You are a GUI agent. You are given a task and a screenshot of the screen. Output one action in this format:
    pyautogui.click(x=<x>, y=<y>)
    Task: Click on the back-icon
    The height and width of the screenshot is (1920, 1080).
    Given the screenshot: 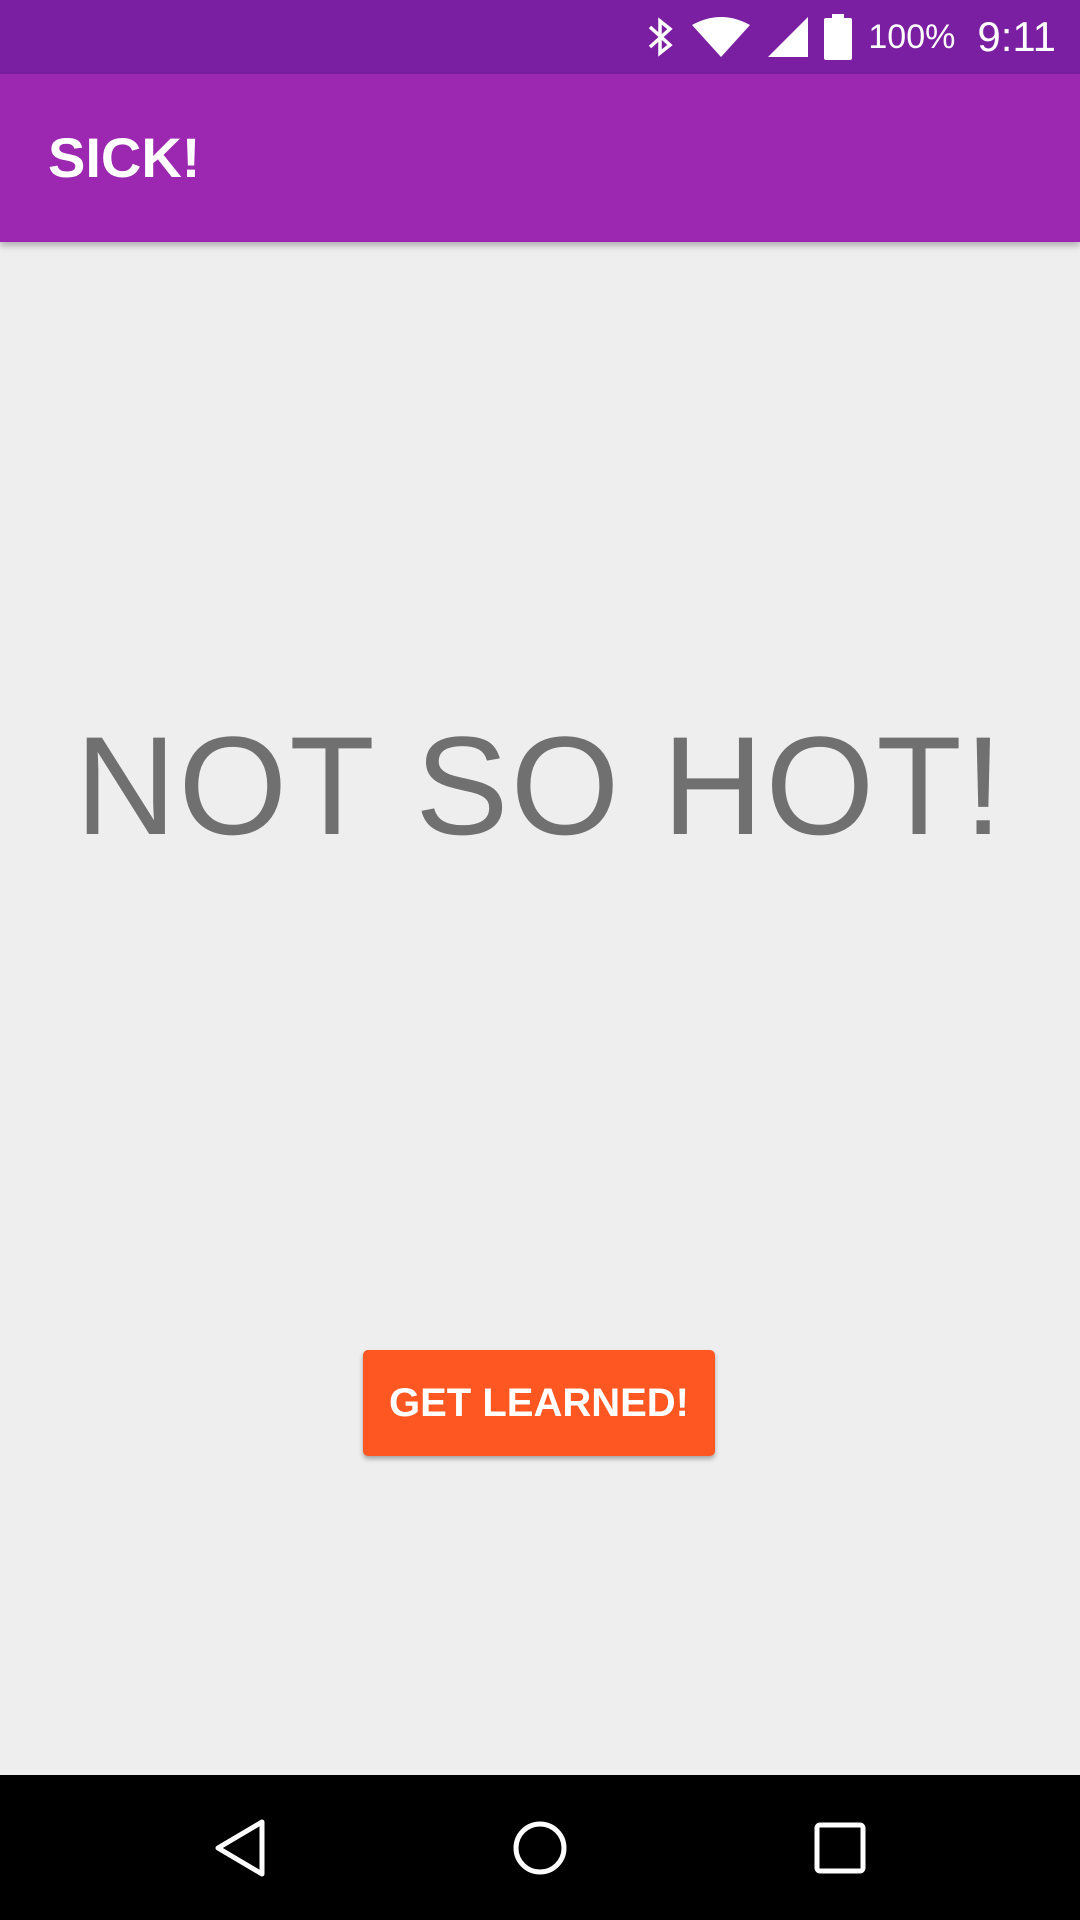 What is the action you would take?
    pyautogui.click(x=240, y=1847)
    